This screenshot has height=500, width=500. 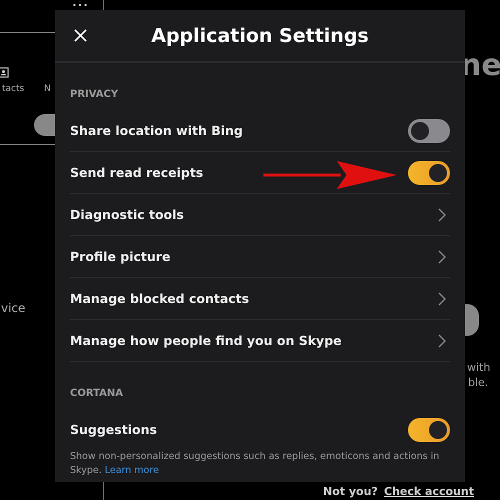 I want to click on check-account-link: Check account, so click(x=429, y=491).